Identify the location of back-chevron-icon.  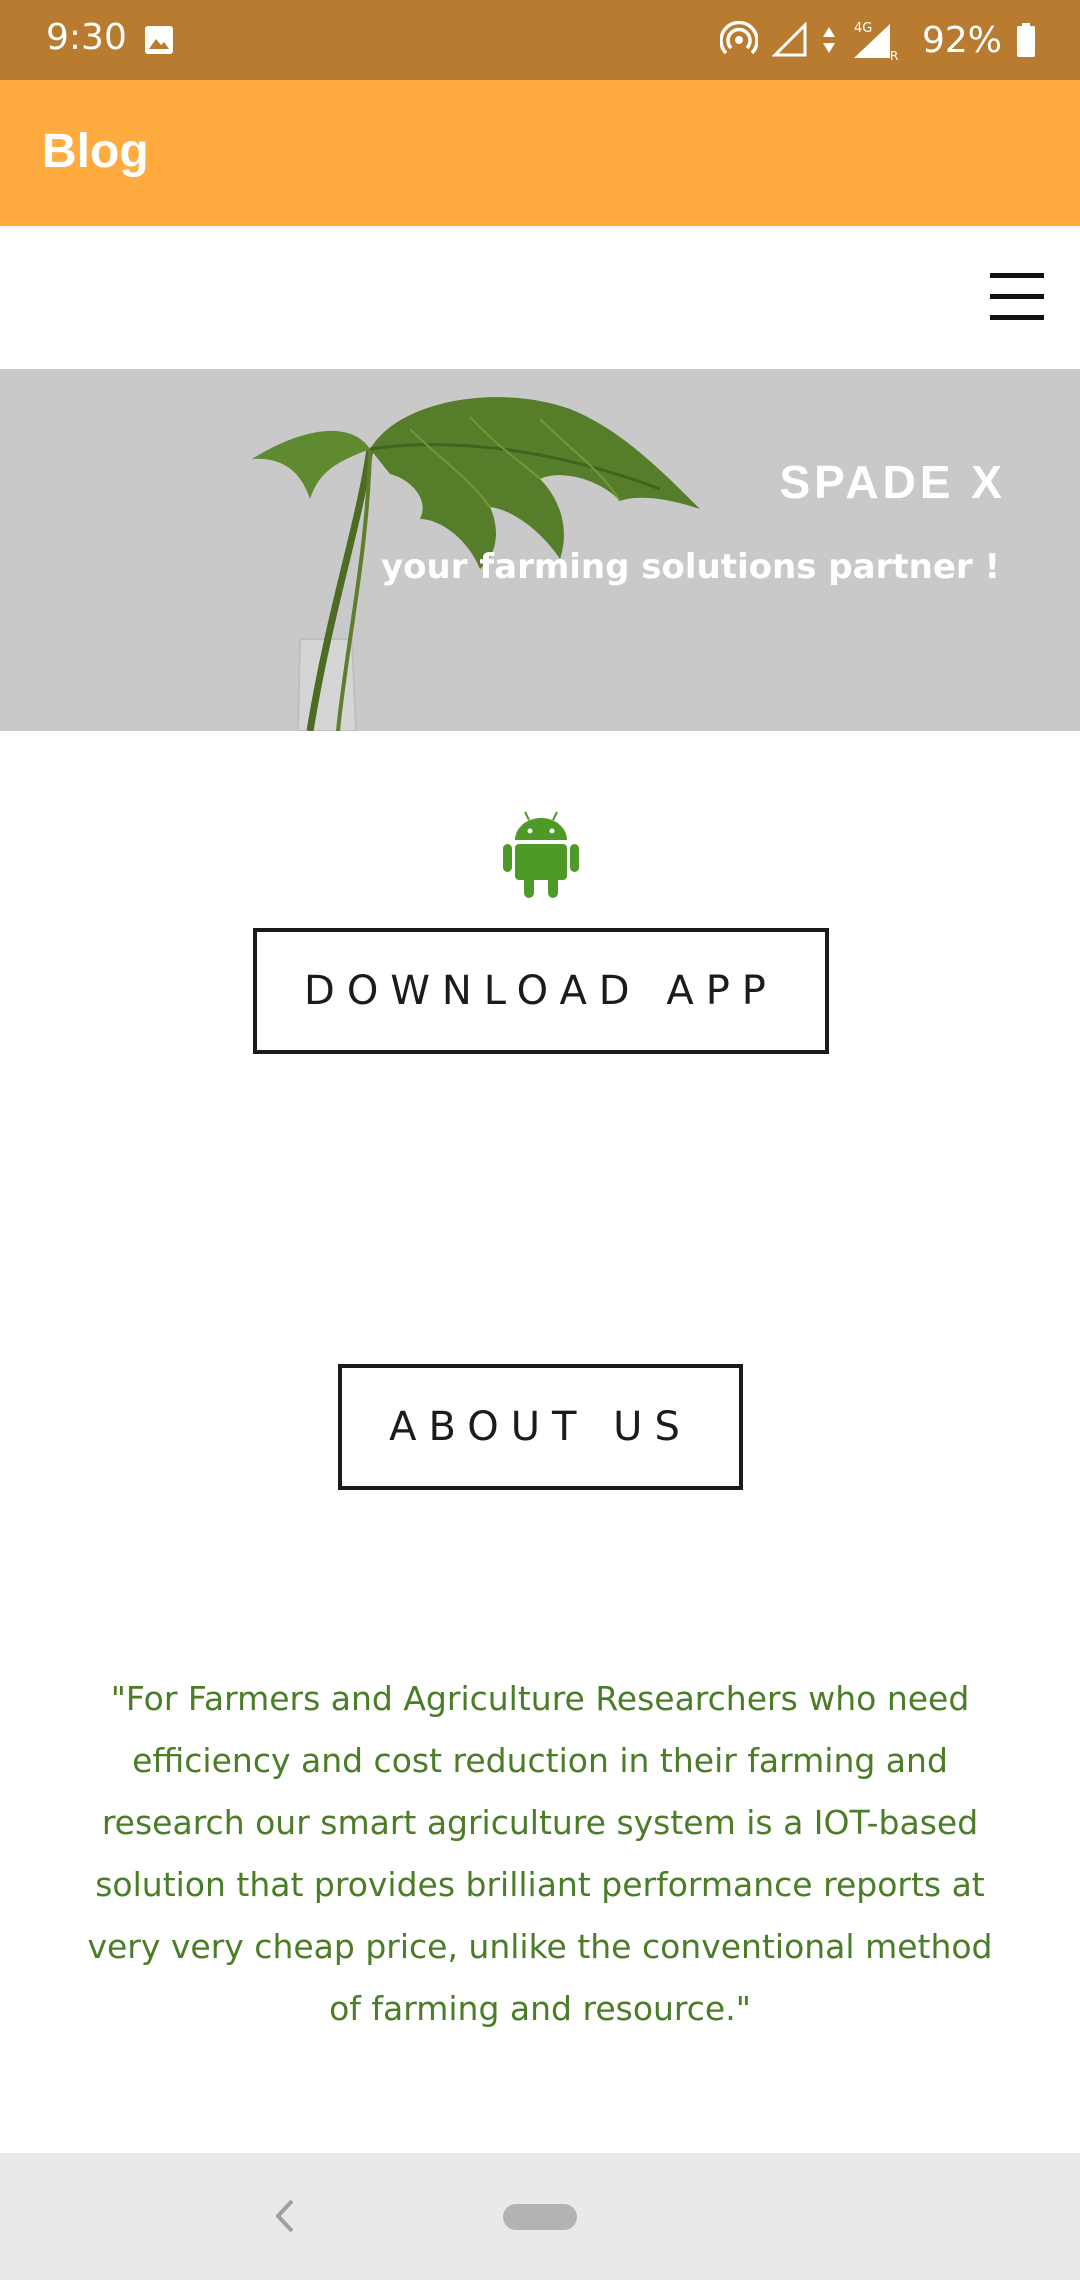
(285, 2216).